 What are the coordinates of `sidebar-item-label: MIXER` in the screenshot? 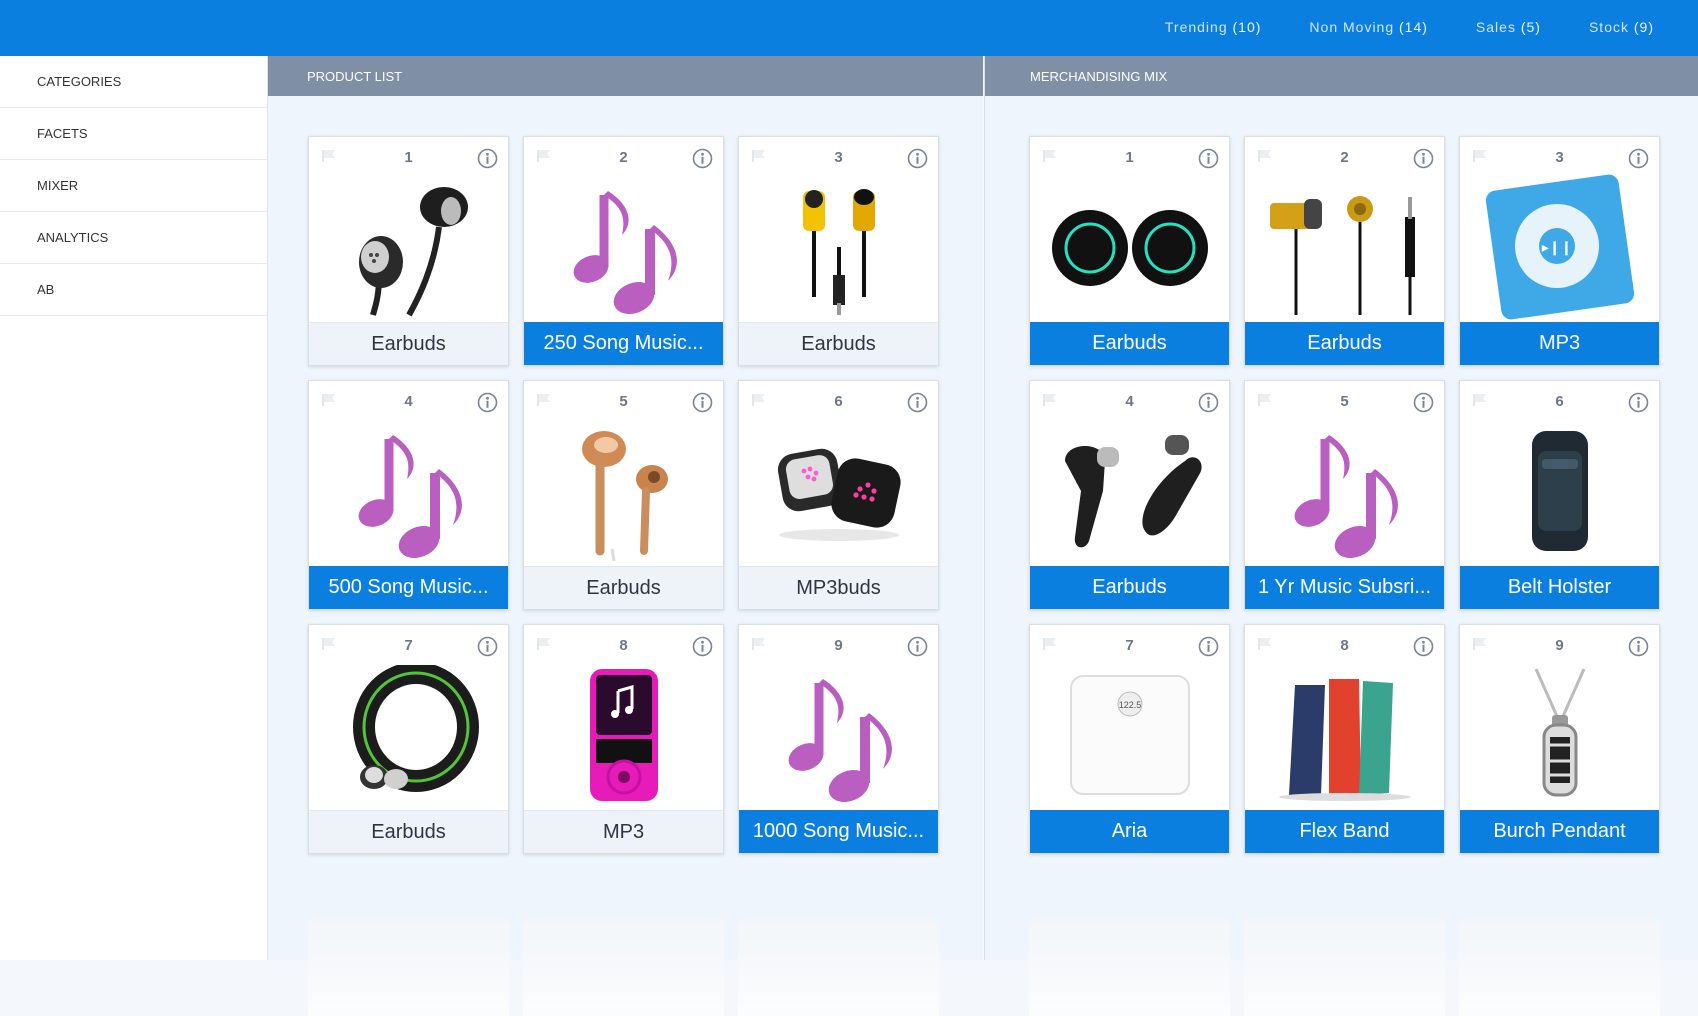 It's located at (58, 185).